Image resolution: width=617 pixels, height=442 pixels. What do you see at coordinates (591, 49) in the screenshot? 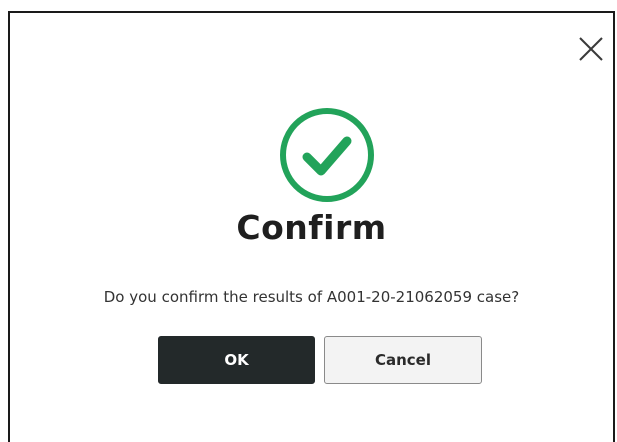
I see `close-icon` at bounding box center [591, 49].